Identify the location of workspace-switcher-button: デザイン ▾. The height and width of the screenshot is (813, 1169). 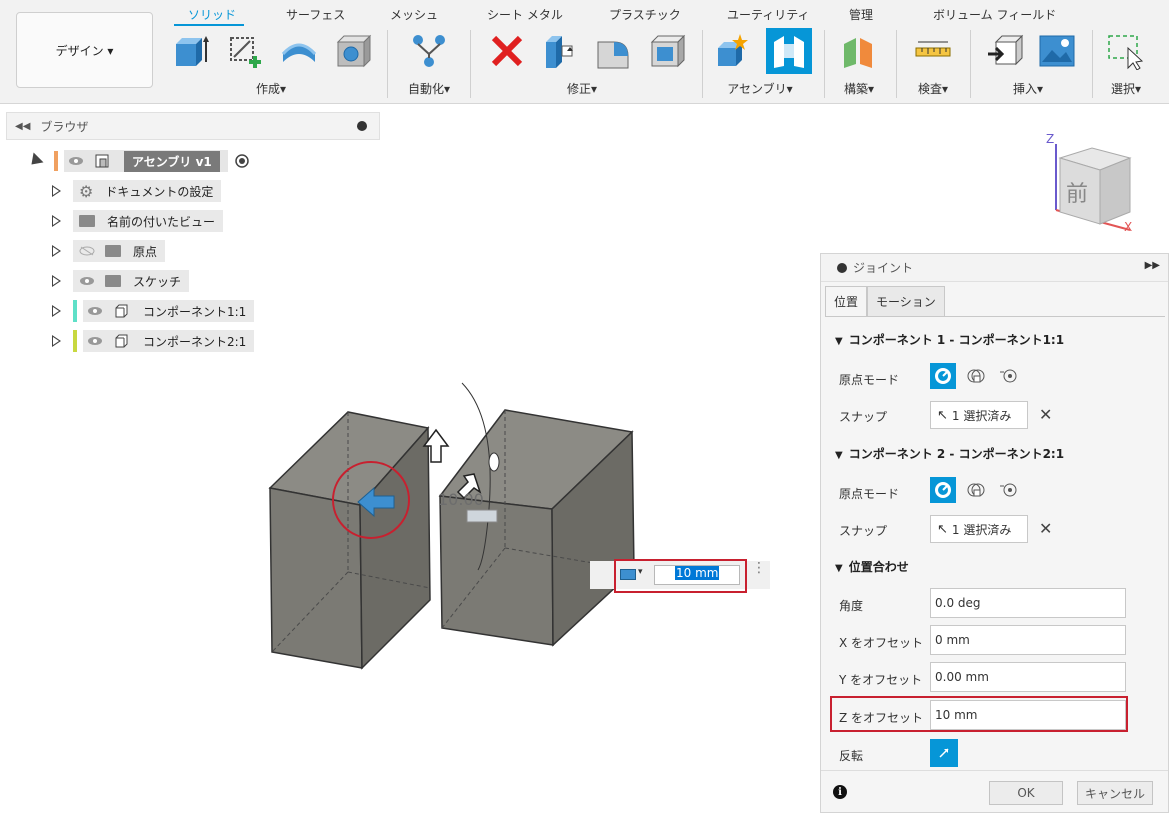
(84, 50).